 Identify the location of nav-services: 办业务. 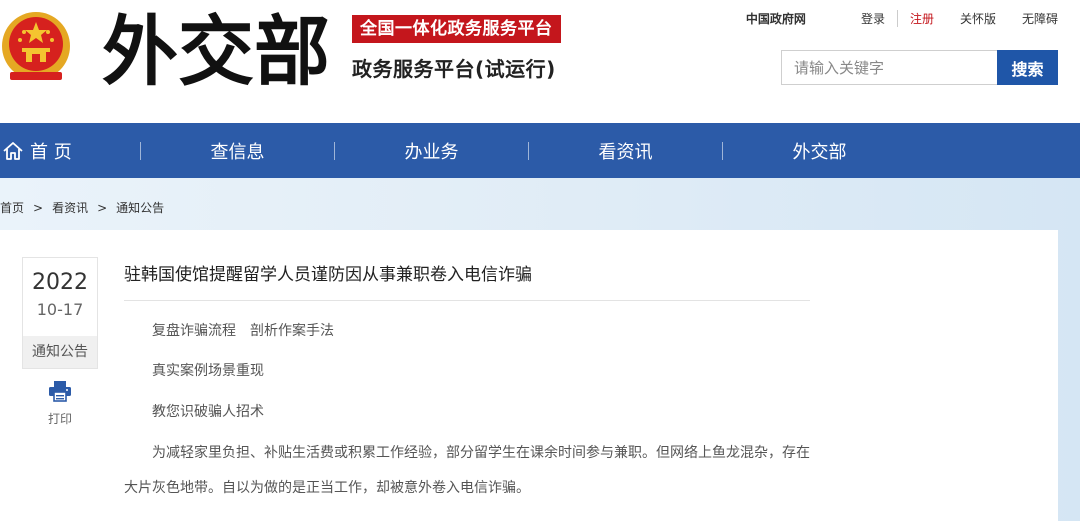
(431, 150).